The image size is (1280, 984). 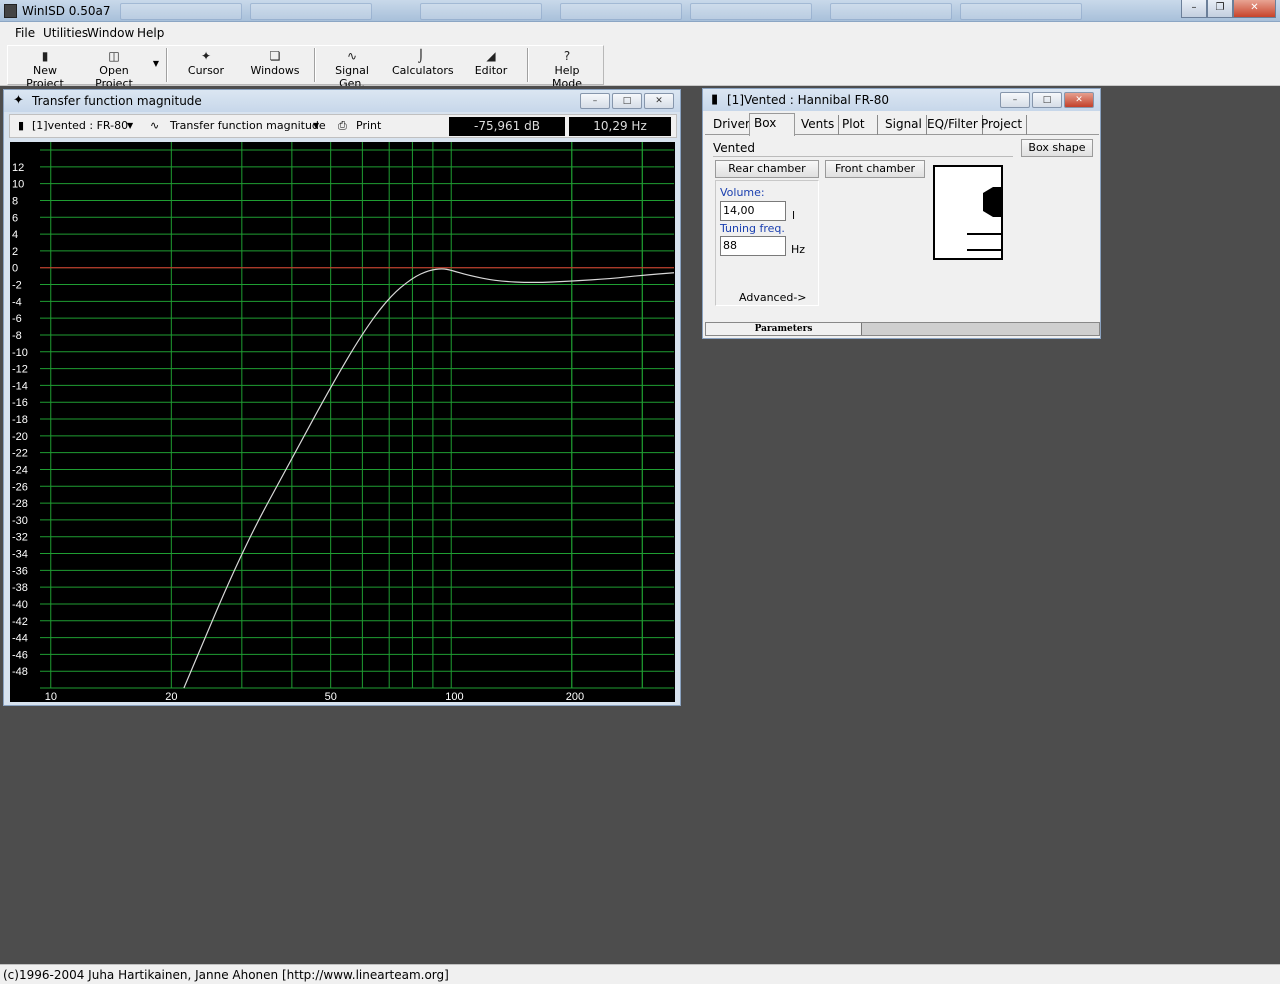 I want to click on y-tick-label: 10, so click(x=18, y=185).